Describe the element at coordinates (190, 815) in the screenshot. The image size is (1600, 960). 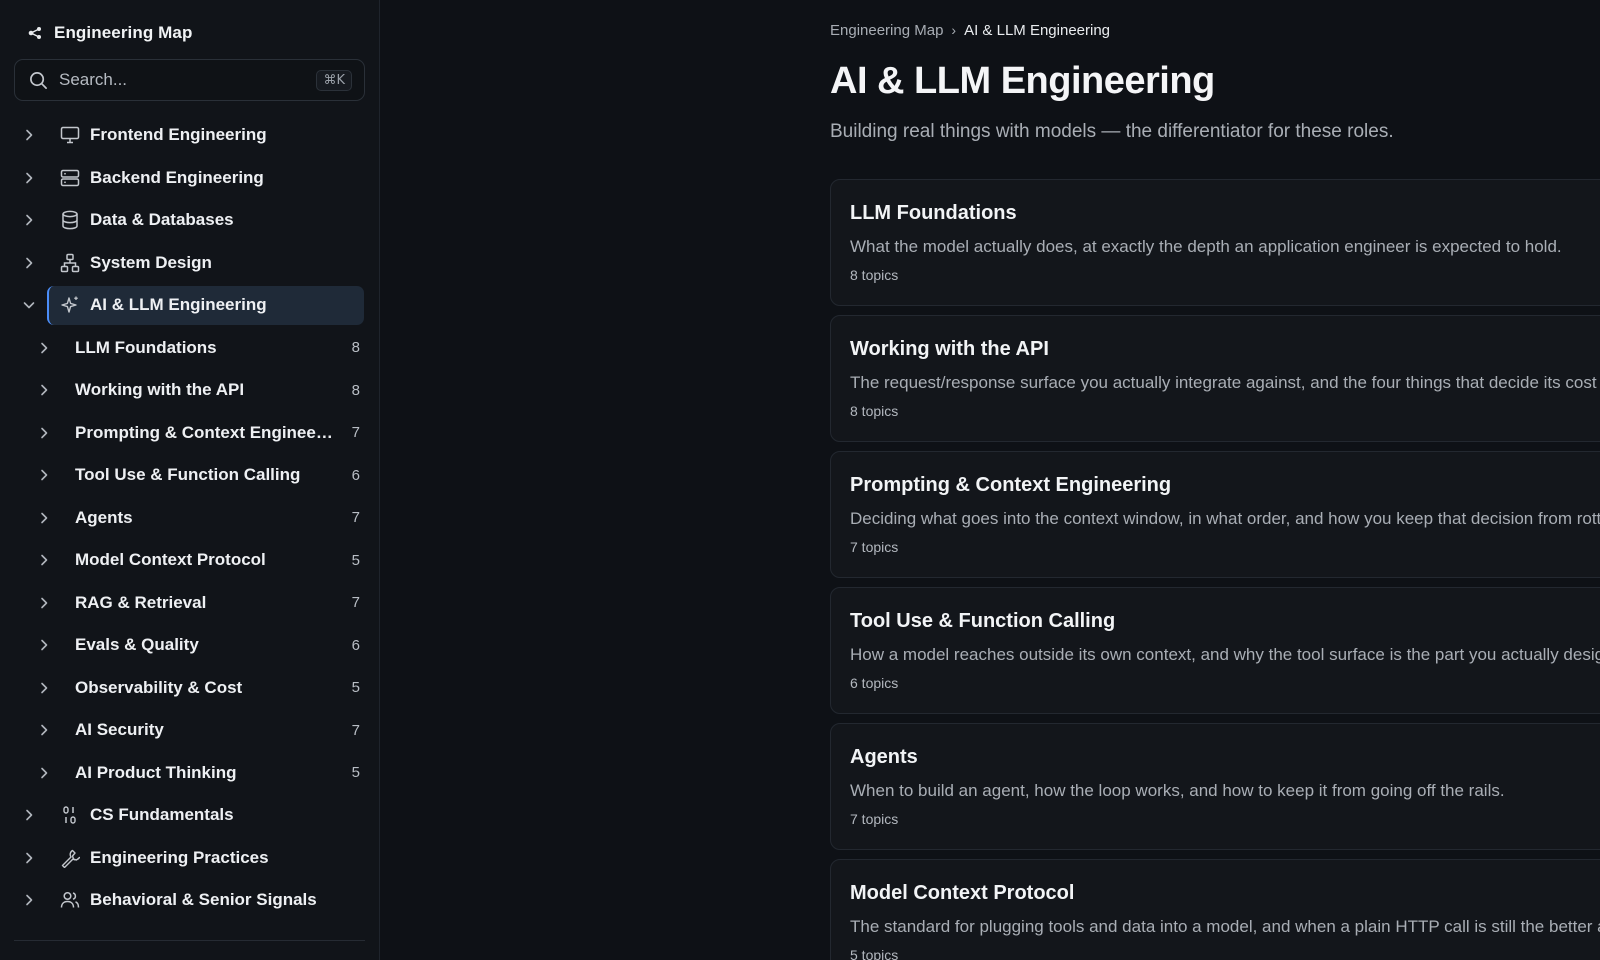
I see `sidebar-item-cs-fundamentals: CS Fundamentals` at that location.